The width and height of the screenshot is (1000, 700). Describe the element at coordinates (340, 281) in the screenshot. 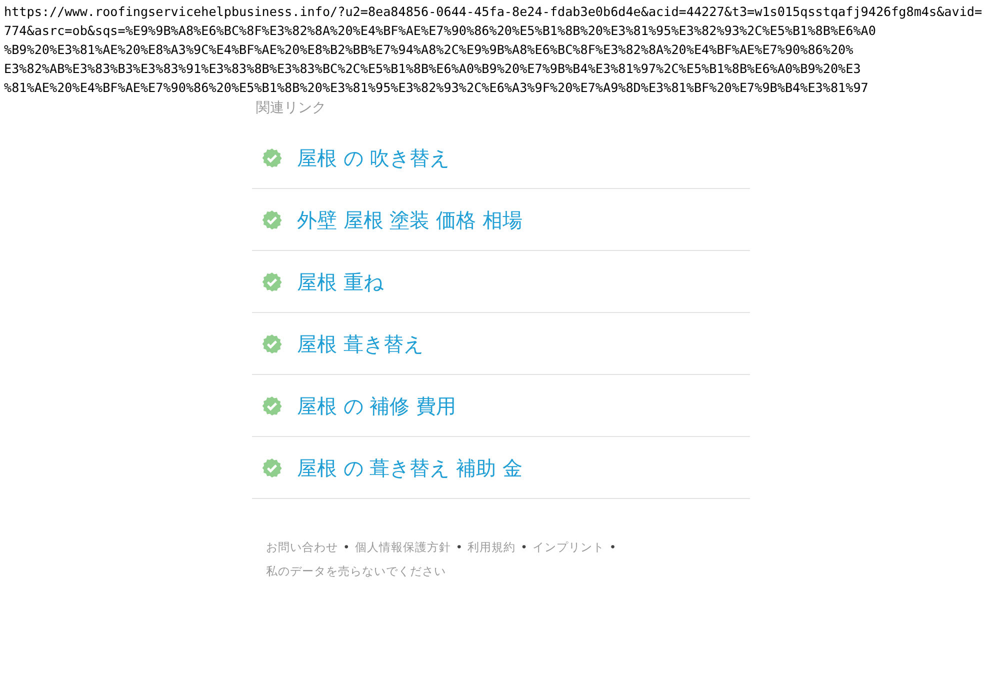

I see `link-text: 屋根 重ね` at that location.